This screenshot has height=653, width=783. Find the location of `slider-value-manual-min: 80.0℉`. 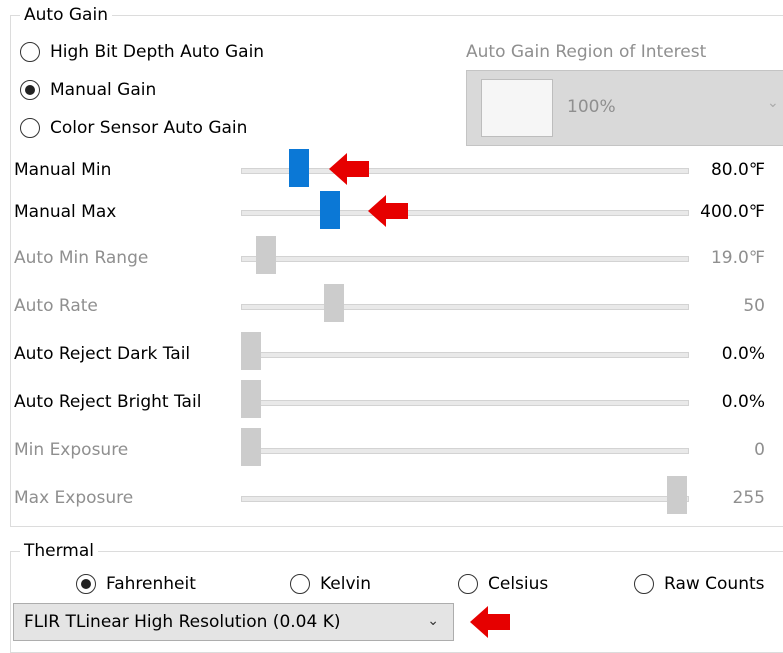

slider-value-manual-min: 80.0℉ is located at coordinates (737, 170).